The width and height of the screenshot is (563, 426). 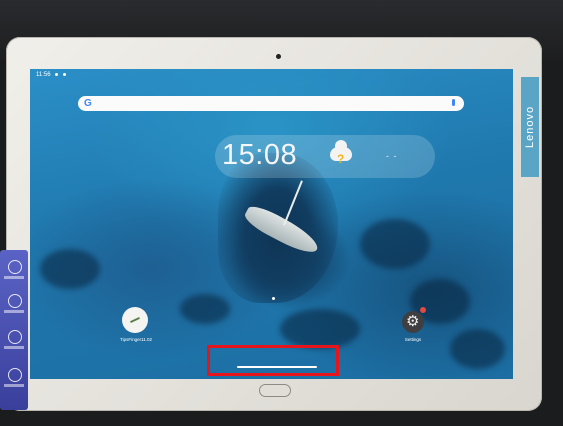 What do you see at coordinates (271, 75) in the screenshot?
I see `status-bar: 11:56` at bounding box center [271, 75].